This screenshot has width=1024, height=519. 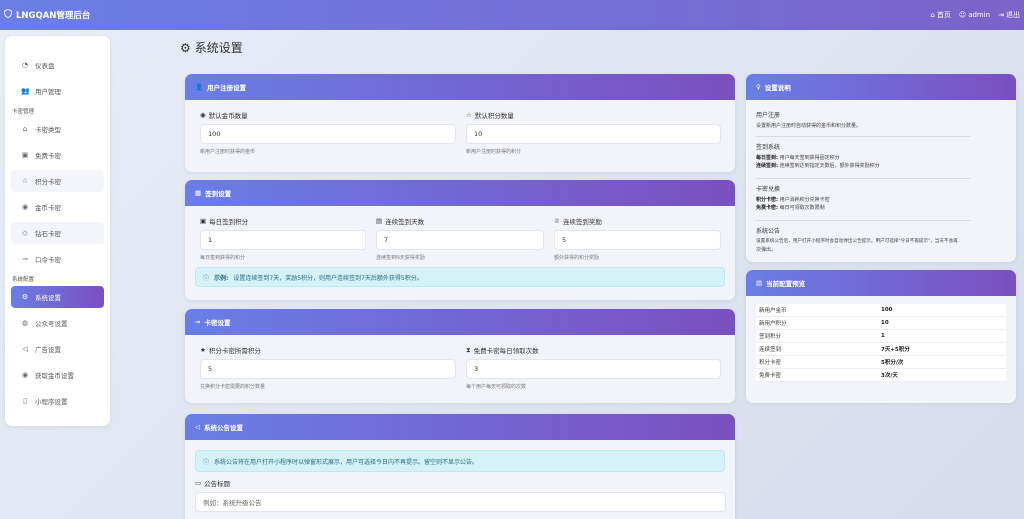 I want to click on default-coins-label: 默认金币数量, so click(x=228, y=116).